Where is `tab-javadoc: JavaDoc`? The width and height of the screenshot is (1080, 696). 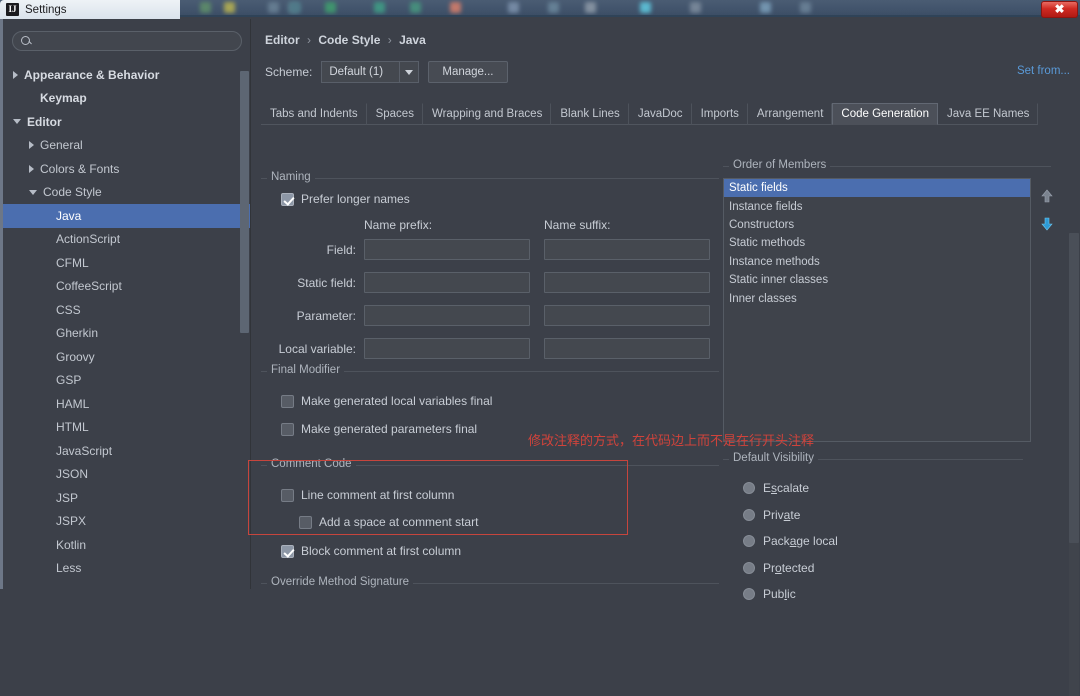 tab-javadoc: JavaDoc is located at coordinates (660, 114).